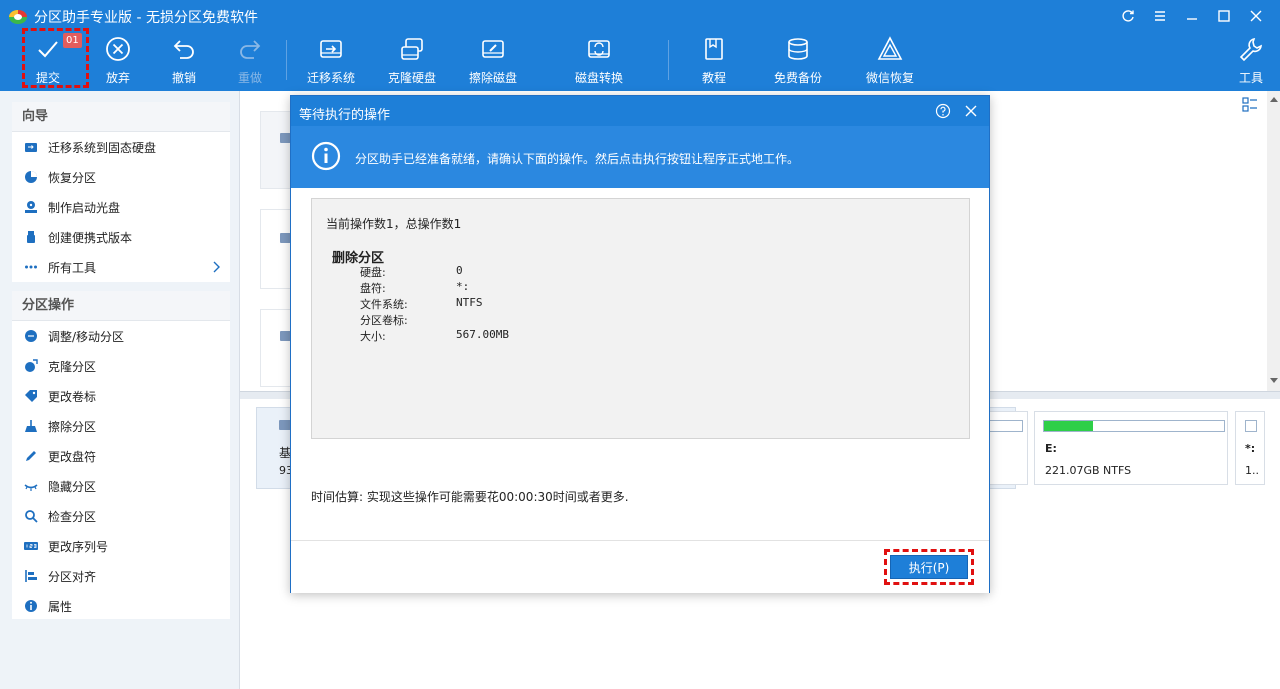 The image size is (1280, 689). Describe the element at coordinates (72, 426) in the screenshot. I see `sidebar-item-label: 擦除分区` at that location.